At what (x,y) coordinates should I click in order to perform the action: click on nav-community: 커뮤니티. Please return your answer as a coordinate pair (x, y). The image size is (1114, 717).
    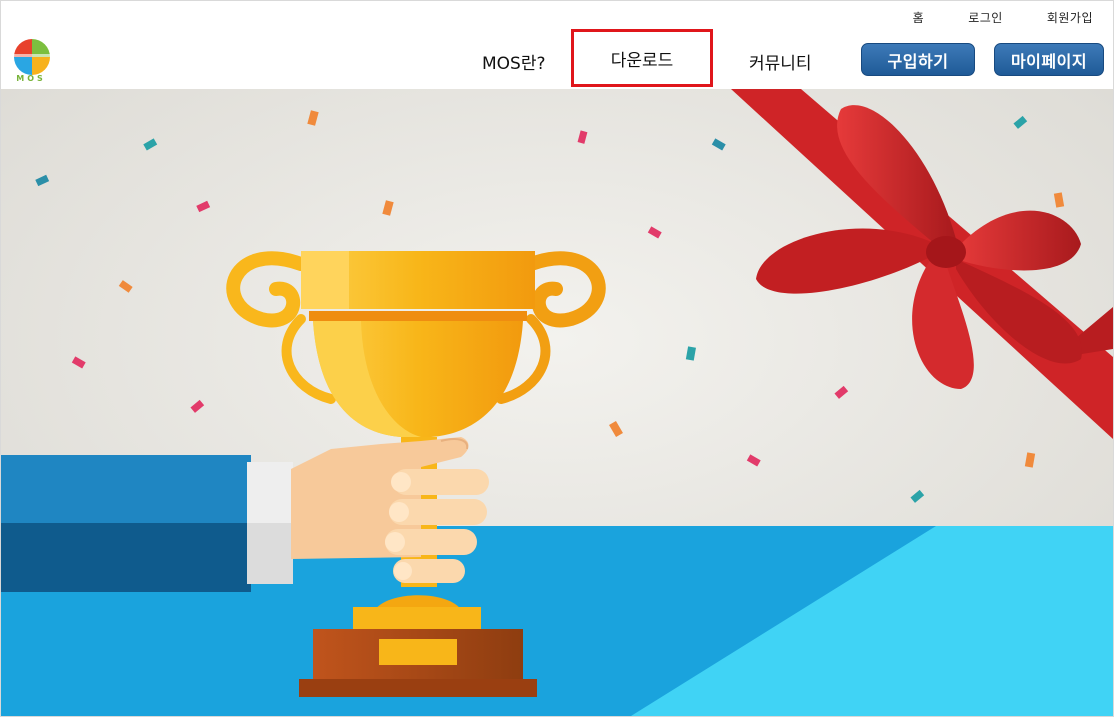
    Looking at the image, I should click on (780, 61).